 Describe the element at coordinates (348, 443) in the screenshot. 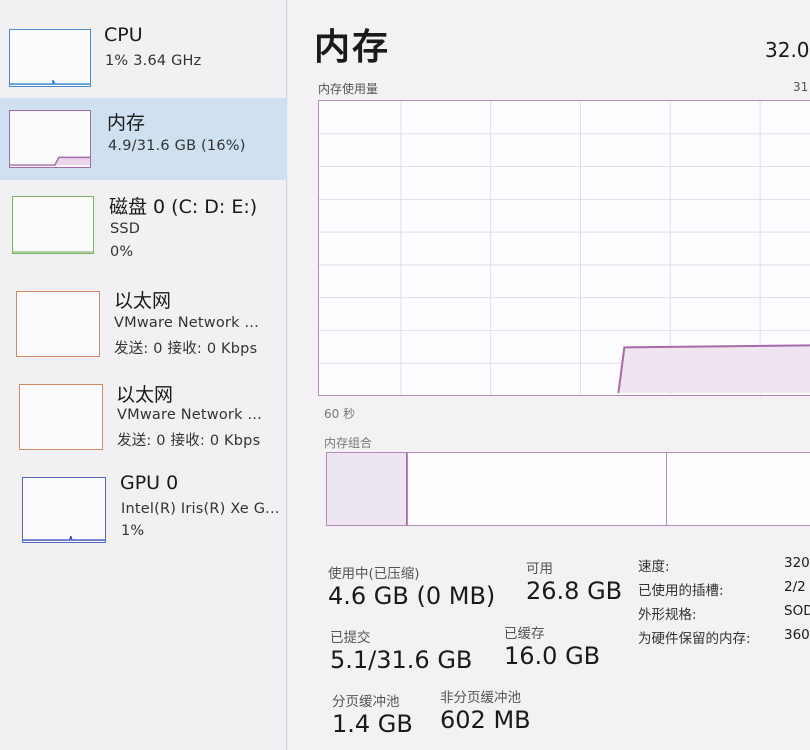

I see `composition-label: 内存组合` at that location.